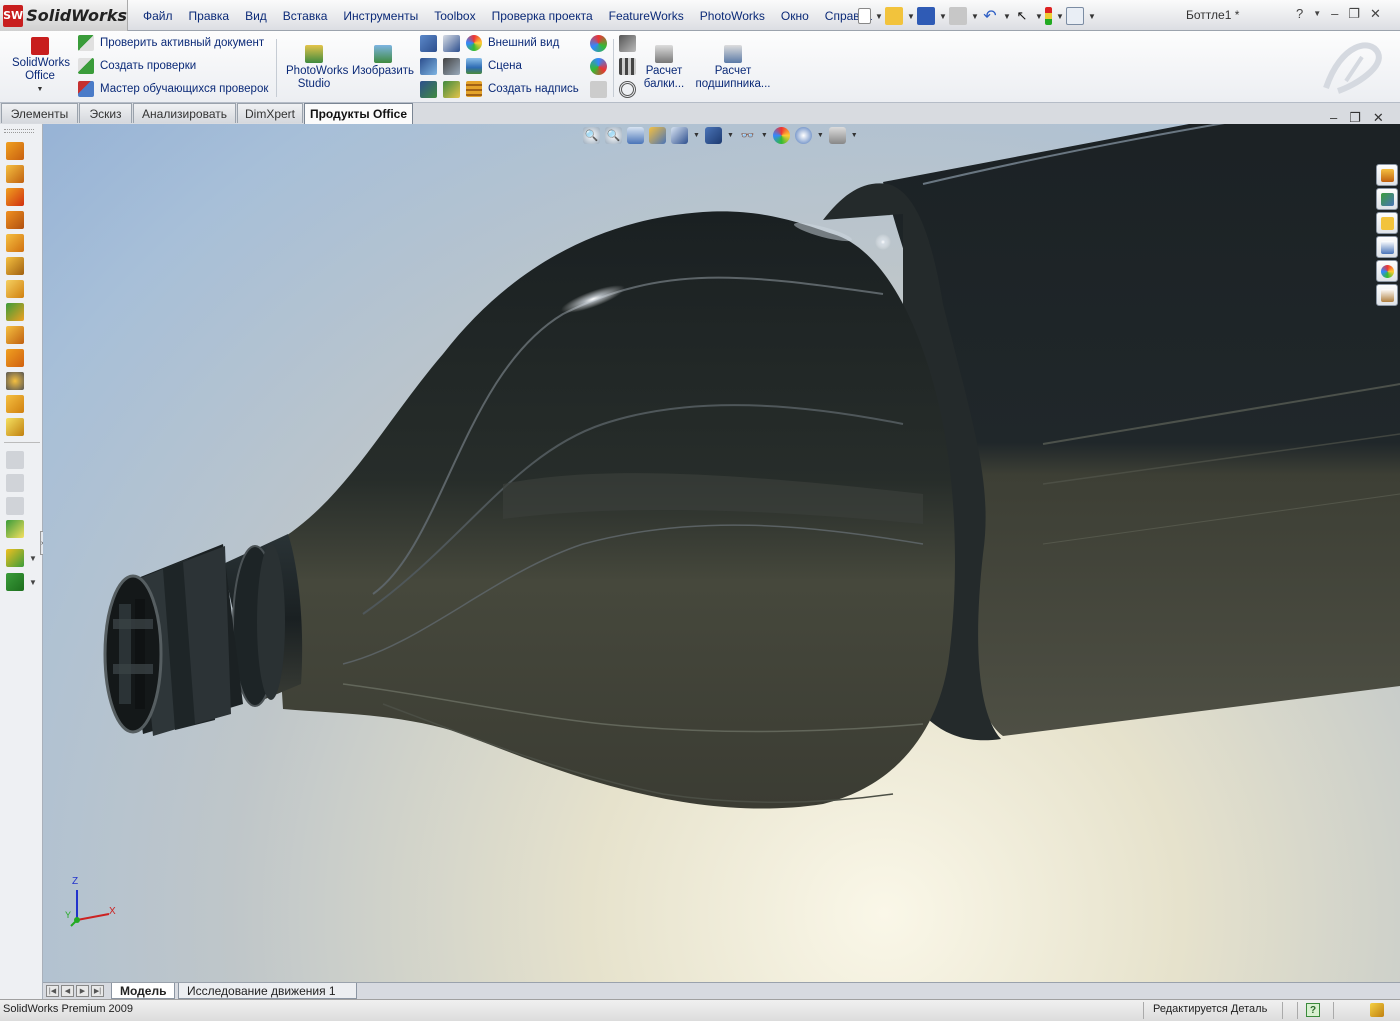 The height and width of the screenshot is (1021, 1400). What do you see at coordinates (15, 558) in the screenshot?
I see `sketch-tools-icon` at bounding box center [15, 558].